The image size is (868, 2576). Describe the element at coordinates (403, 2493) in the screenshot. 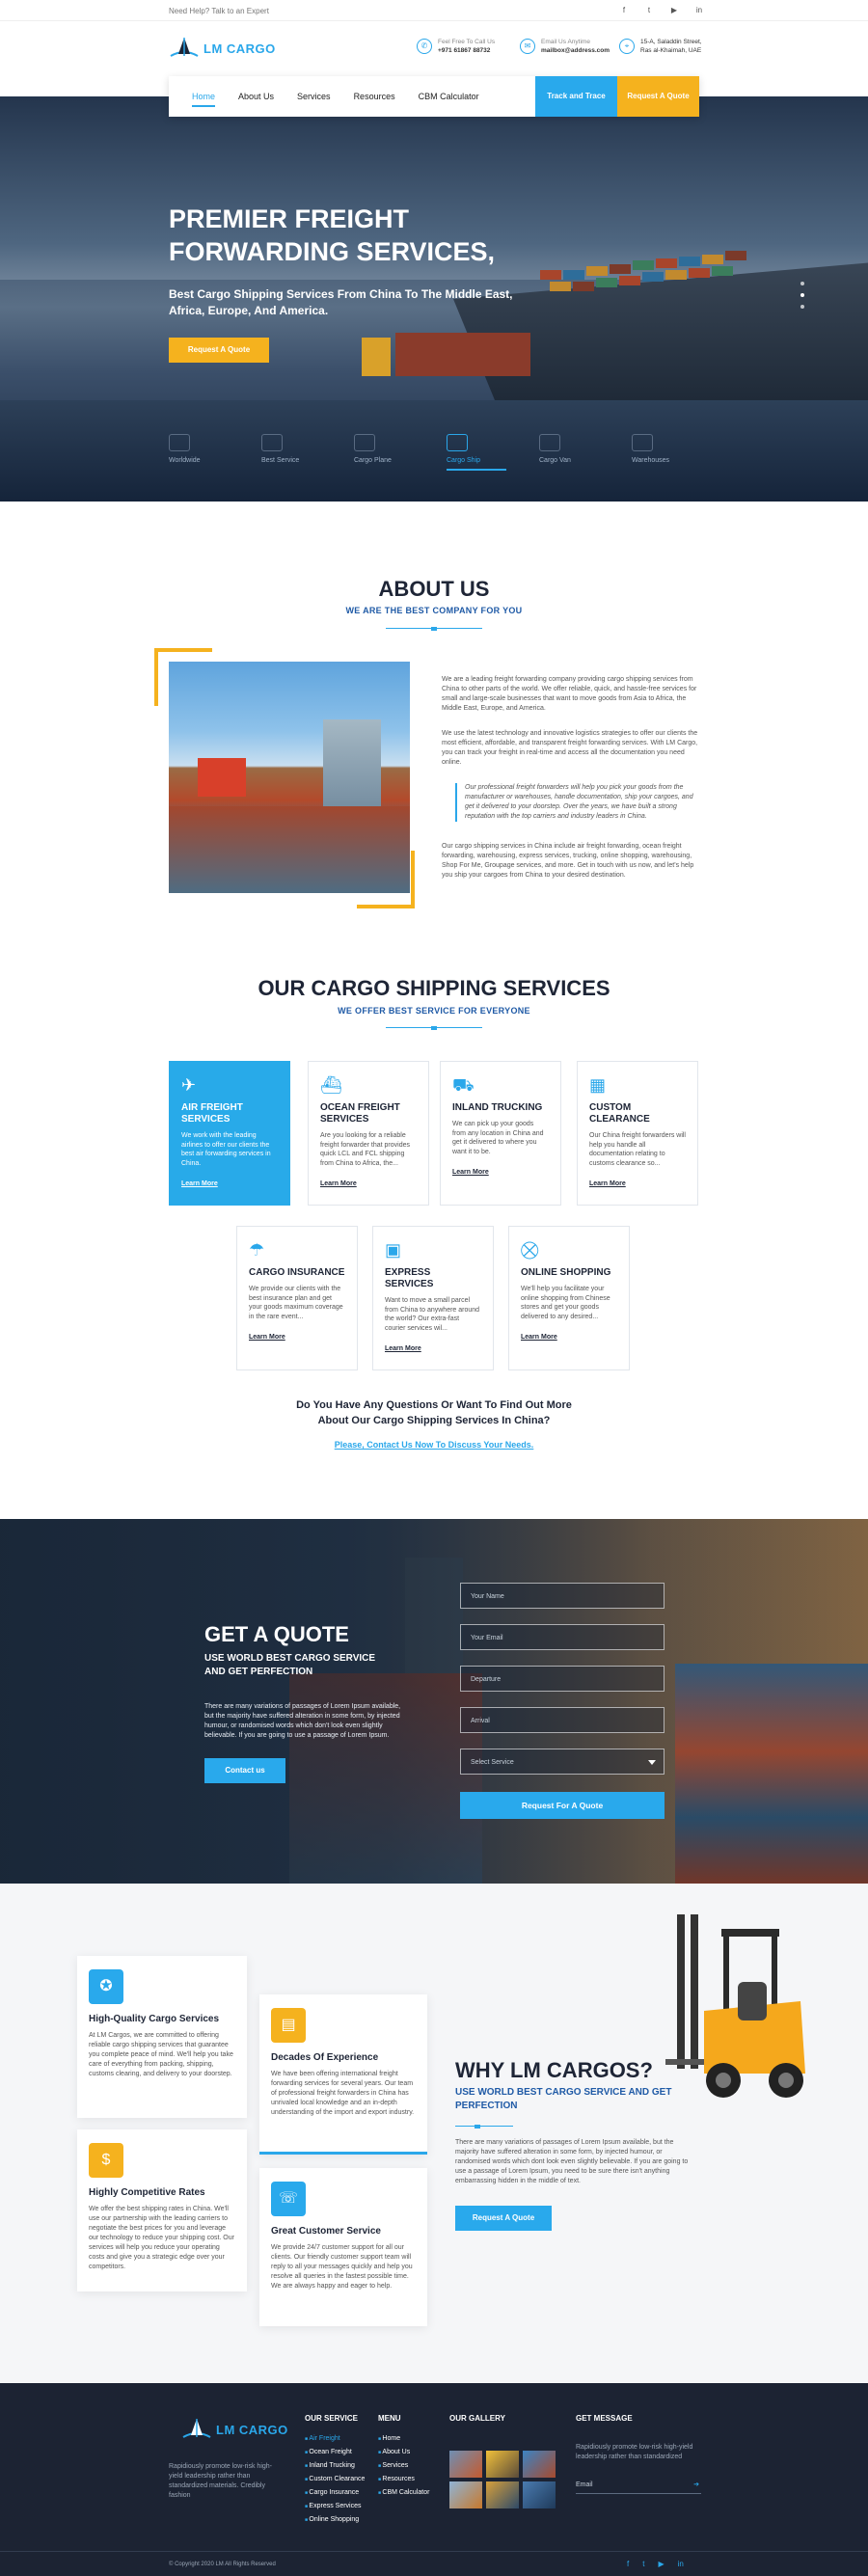

I see `footer-menu-link: CBM Calculator` at that location.